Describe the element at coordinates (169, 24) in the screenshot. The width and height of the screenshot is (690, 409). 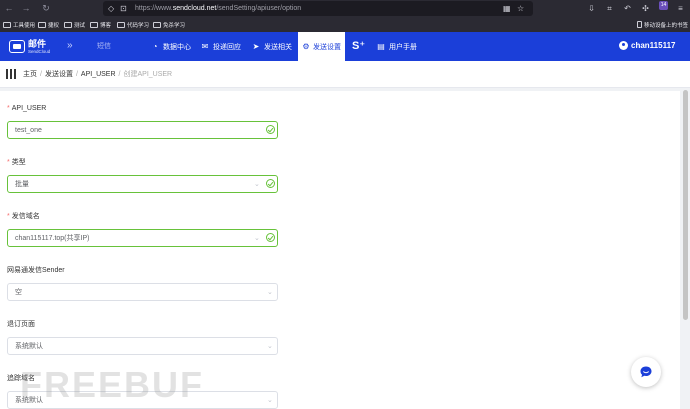
I see `bookmark-folder: 免杀学习` at that location.